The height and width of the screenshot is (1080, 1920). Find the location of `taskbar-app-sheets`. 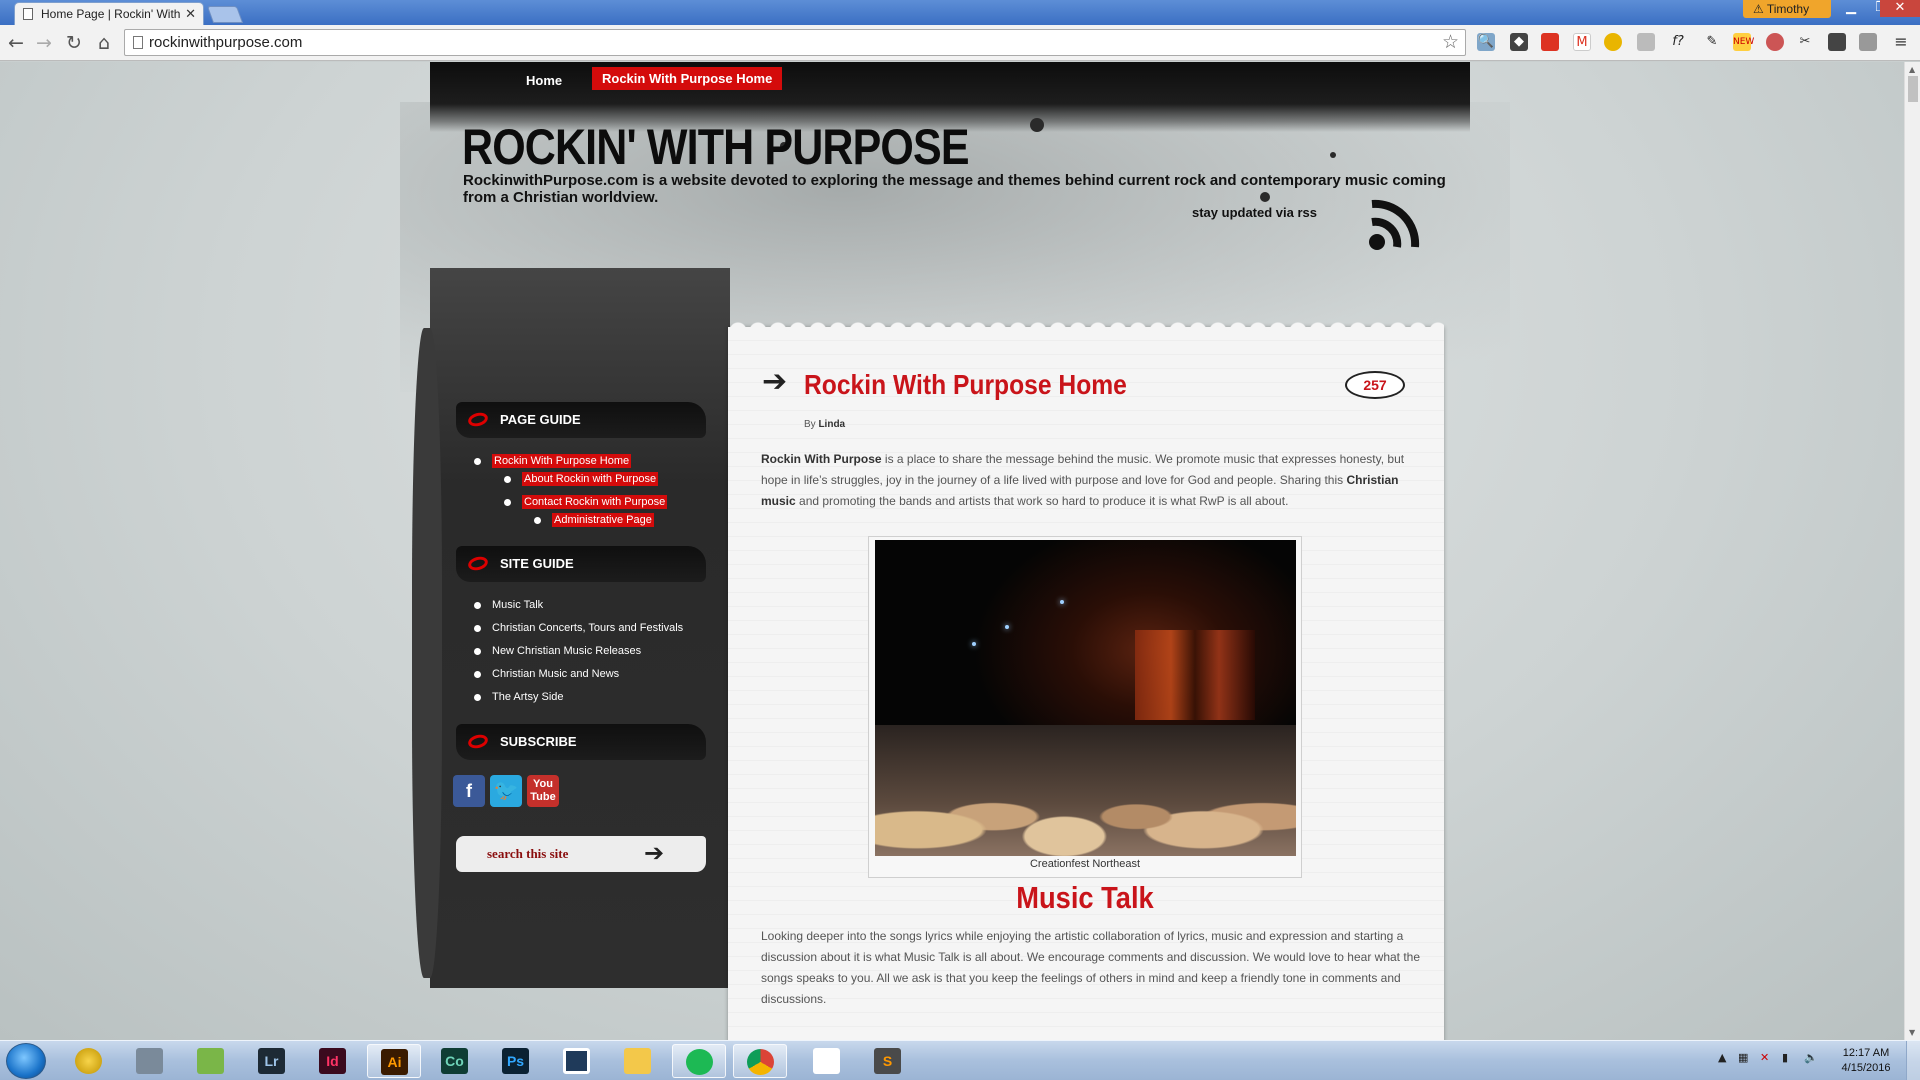

taskbar-app-sheets is located at coordinates (211, 1061).